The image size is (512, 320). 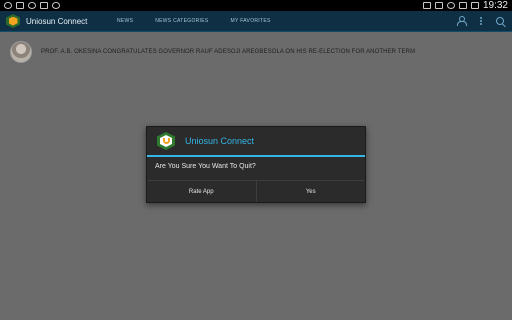 What do you see at coordinates (56, 5) in the screenshot?
I see `notification-icon` at bounding box center [56, 5].